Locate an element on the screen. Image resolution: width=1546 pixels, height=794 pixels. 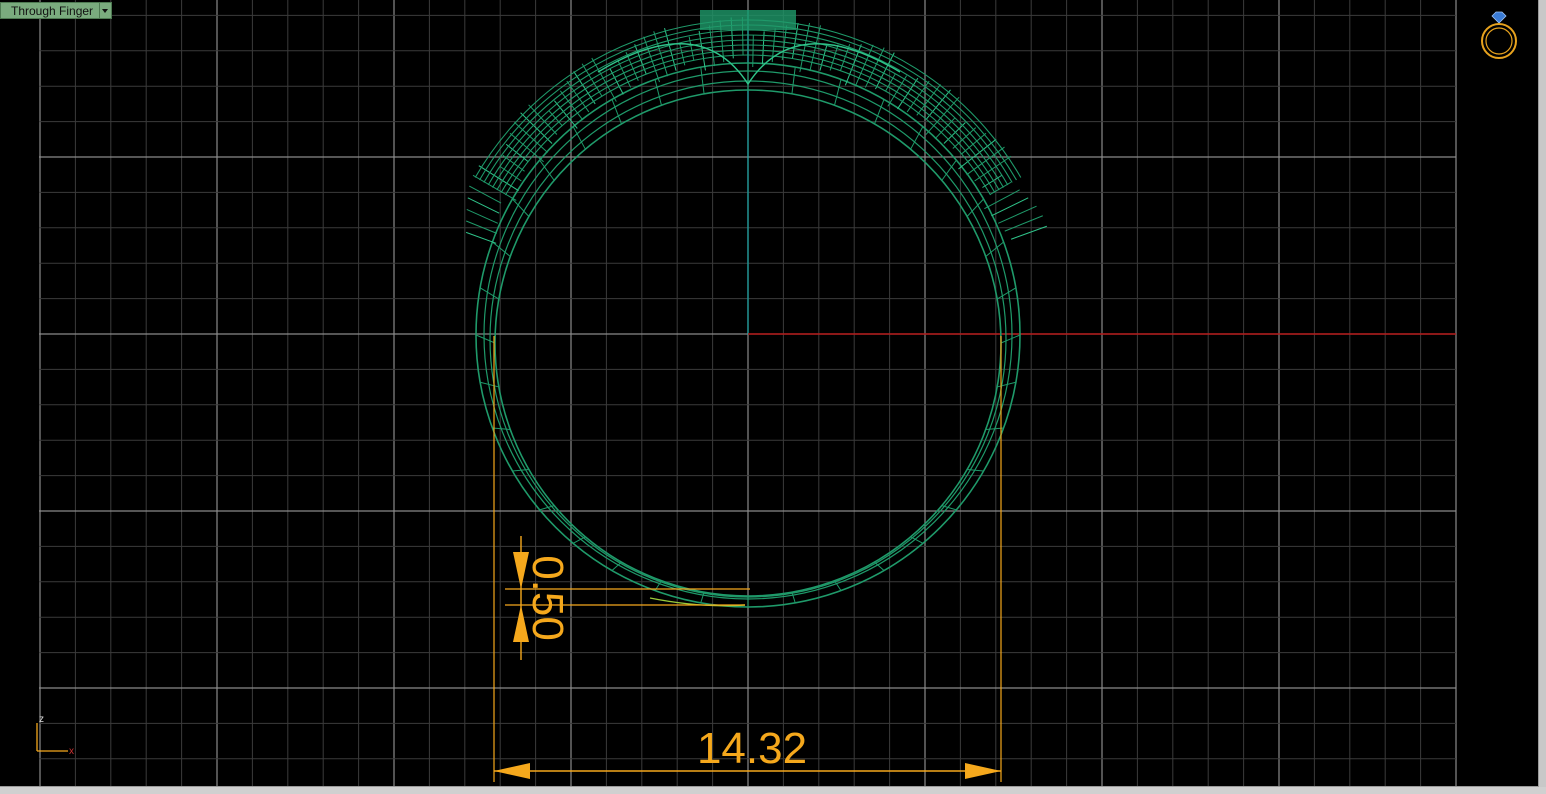
bottom-border is located at coordinates (773, 790).